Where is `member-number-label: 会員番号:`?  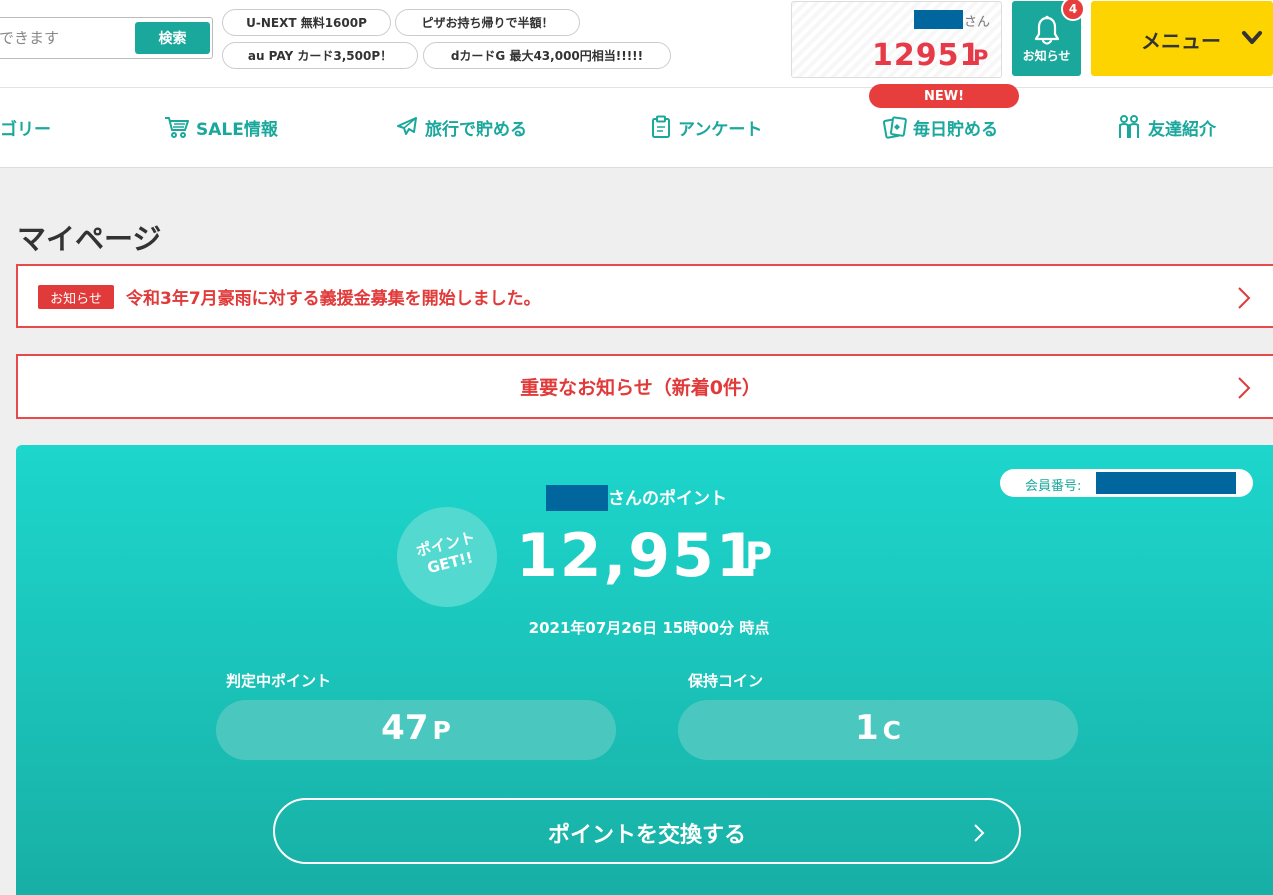 member-number-label: 会員番号: is located at coordinates (1053, 486).